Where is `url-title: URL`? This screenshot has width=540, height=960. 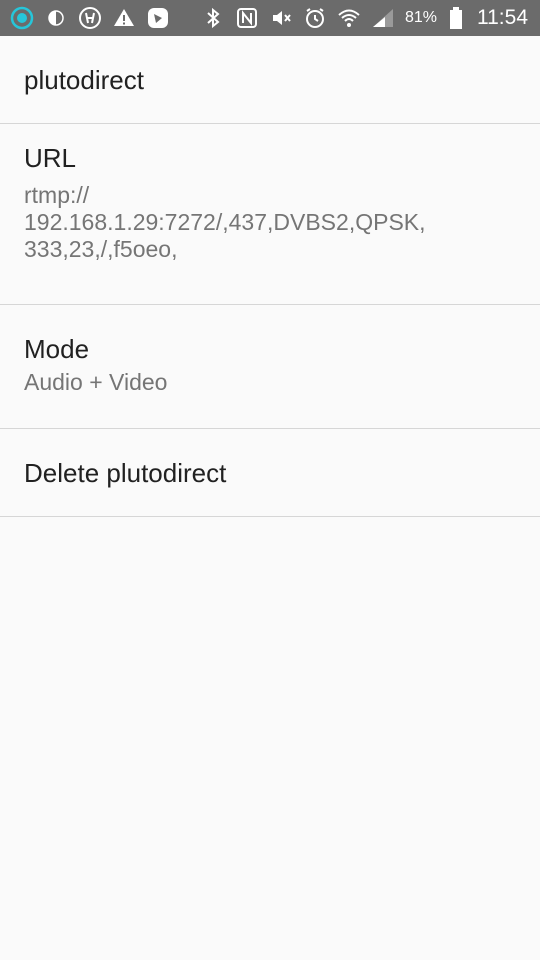
url-title: URL is located at coordinates (50, 158).